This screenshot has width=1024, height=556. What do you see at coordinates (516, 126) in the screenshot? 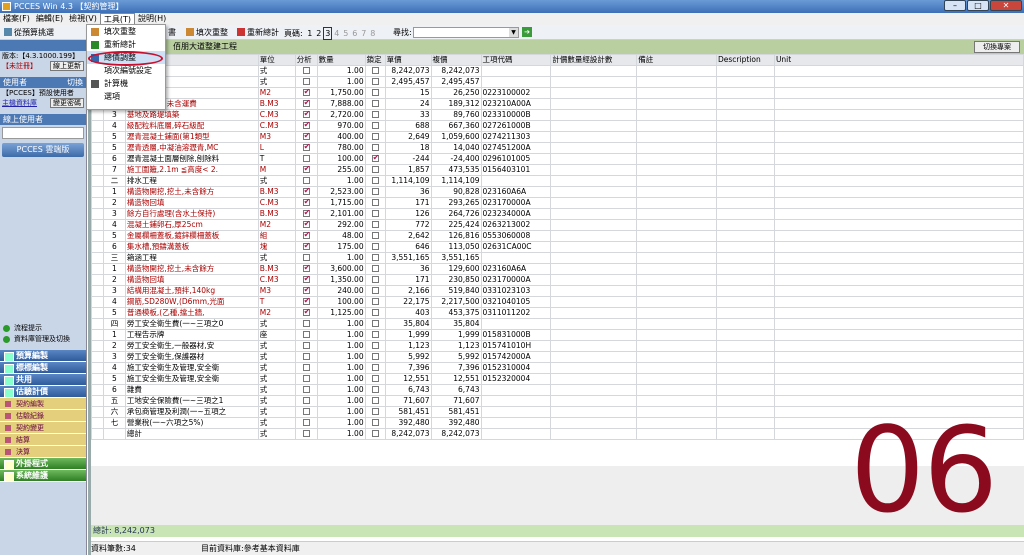
I see `code-cell: 027261000B` at bounding box center [516, 126].